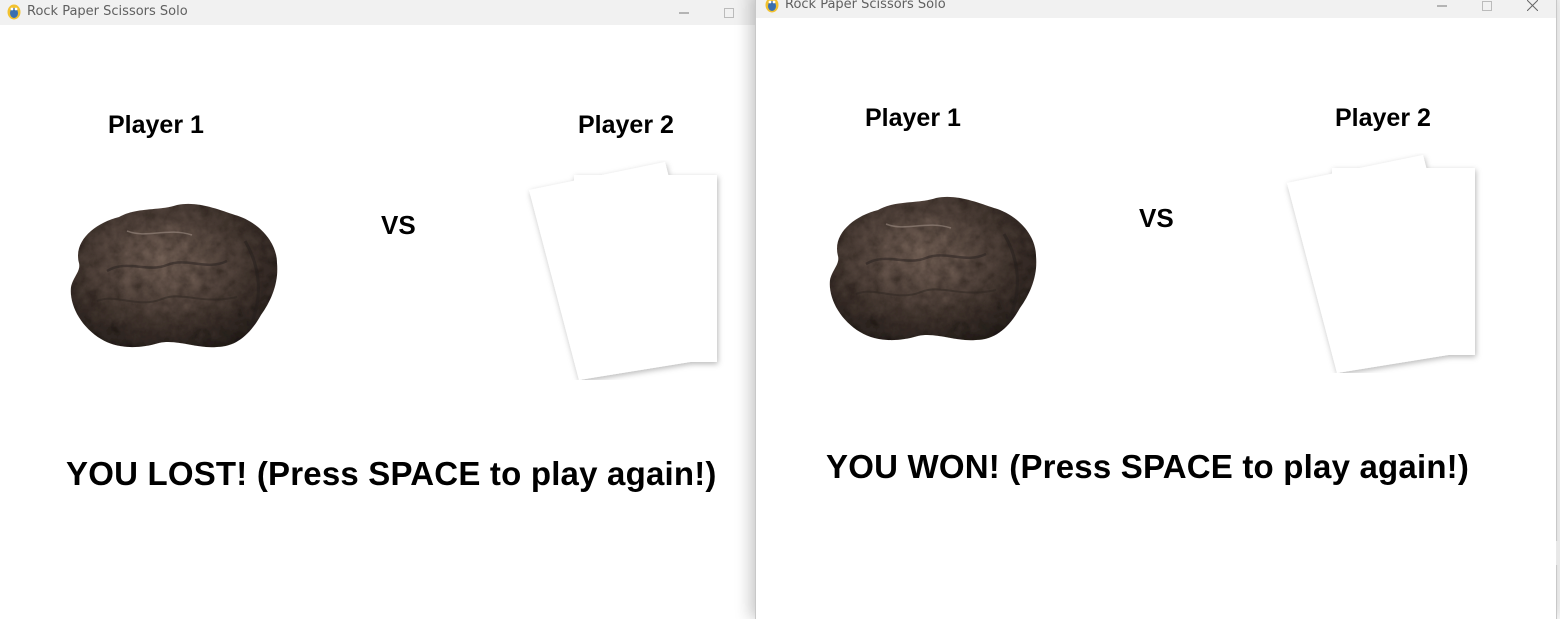 This screenshot has height=619, width=1560. I want to click on close-button, so click(1532, 9).